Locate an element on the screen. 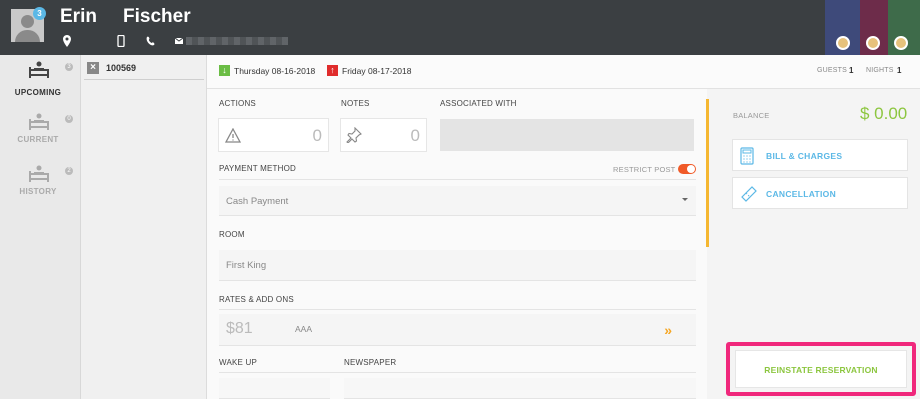 This screenshot has width=920, height=399. phone-icon is located at coordinates (150, 41).